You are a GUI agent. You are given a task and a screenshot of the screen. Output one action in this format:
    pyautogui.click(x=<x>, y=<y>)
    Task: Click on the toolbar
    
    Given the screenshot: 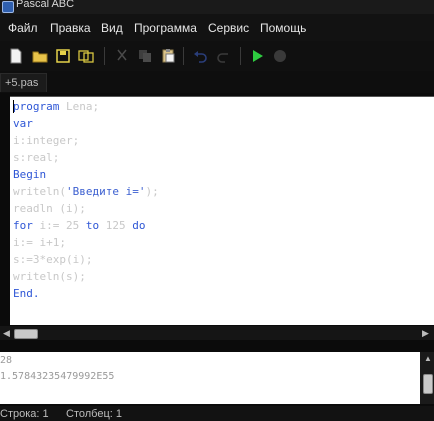 What is the action you would take?
    pyautogui.click(x=217, y=56)
    